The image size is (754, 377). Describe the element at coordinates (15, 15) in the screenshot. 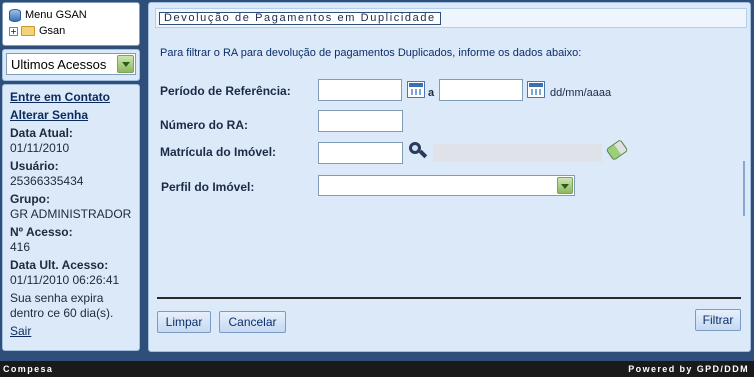

I see `database-icon` at that location.